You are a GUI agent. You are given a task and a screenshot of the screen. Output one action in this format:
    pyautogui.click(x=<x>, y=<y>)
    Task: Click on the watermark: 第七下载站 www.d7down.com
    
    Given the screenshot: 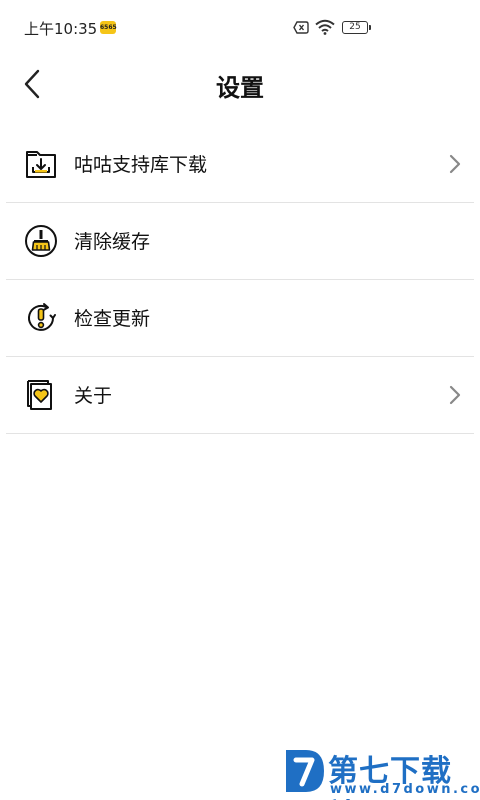 What is the action you would take?
    pyautogui.click(x=381, y=772)
    